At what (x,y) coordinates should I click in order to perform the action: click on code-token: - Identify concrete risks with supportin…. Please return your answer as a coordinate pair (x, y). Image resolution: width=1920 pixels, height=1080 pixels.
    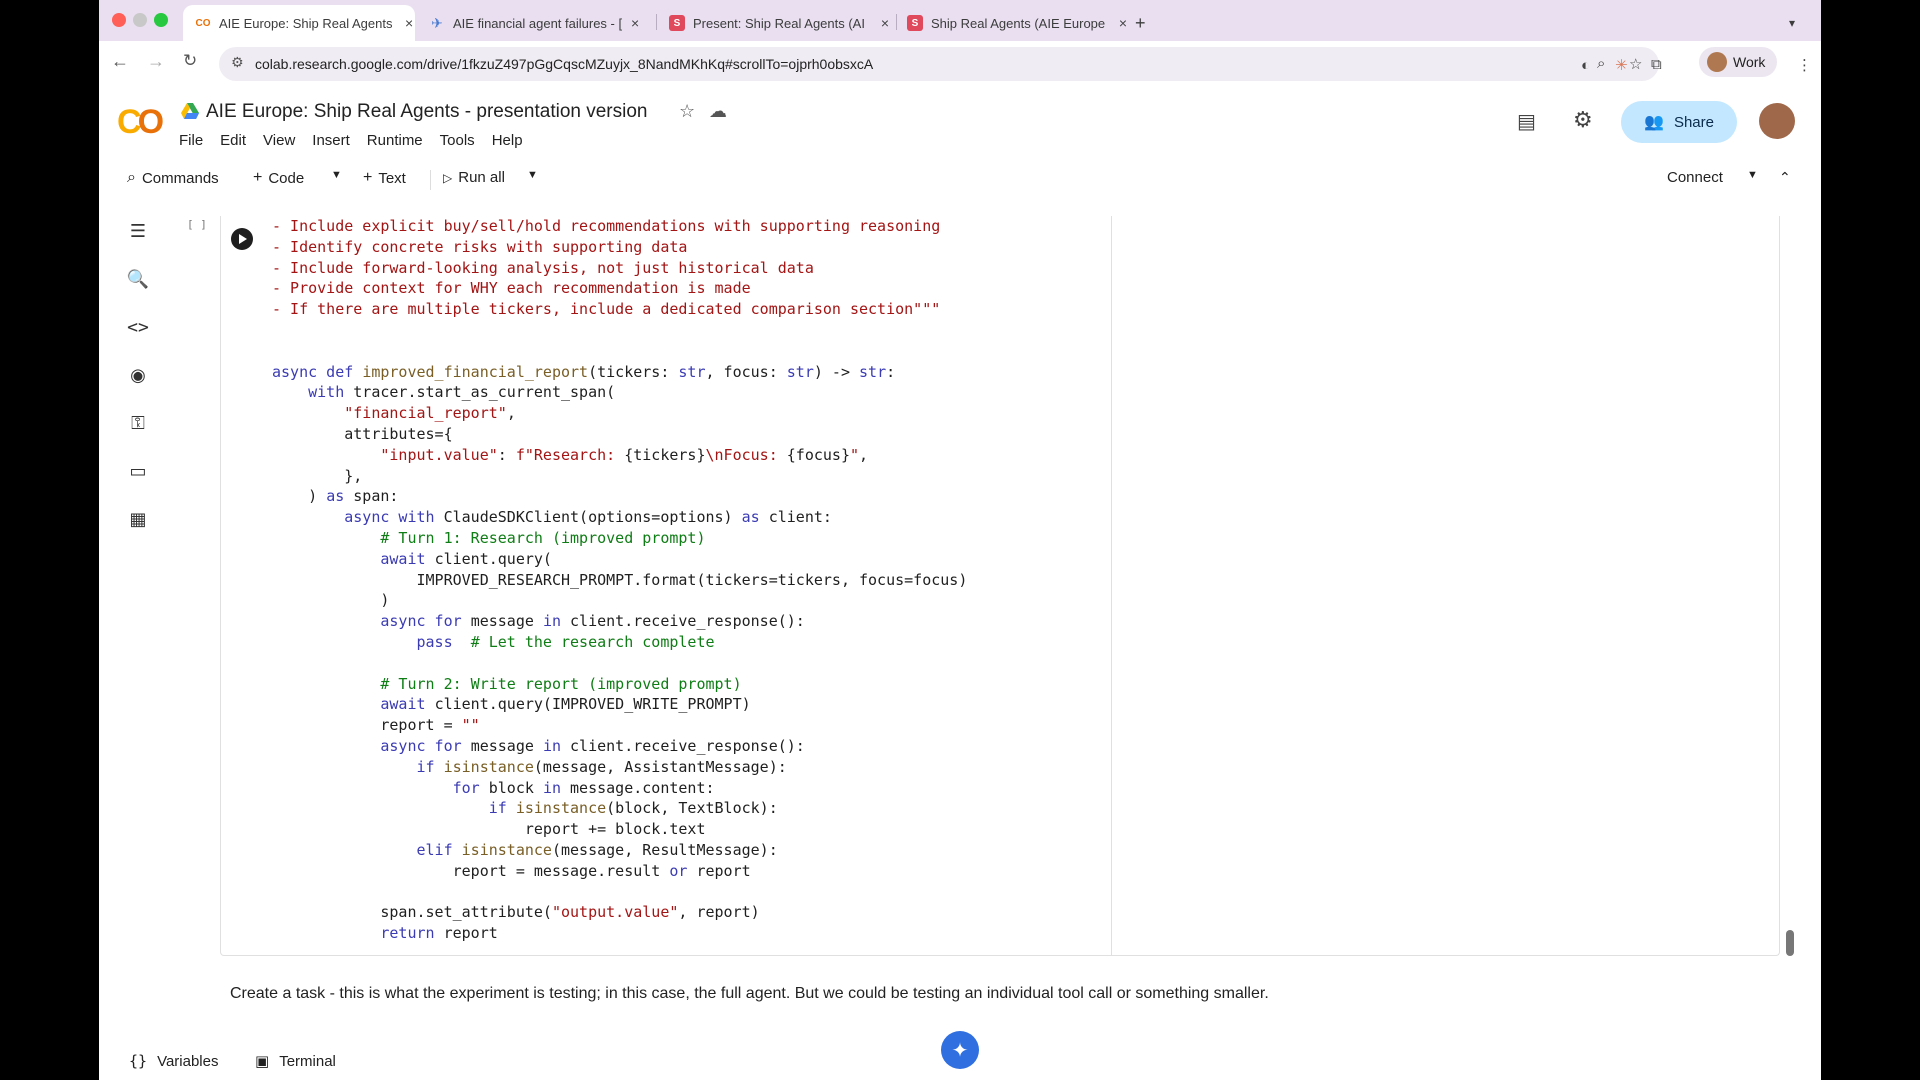
    Looking at the image, I should click on (480, 246).